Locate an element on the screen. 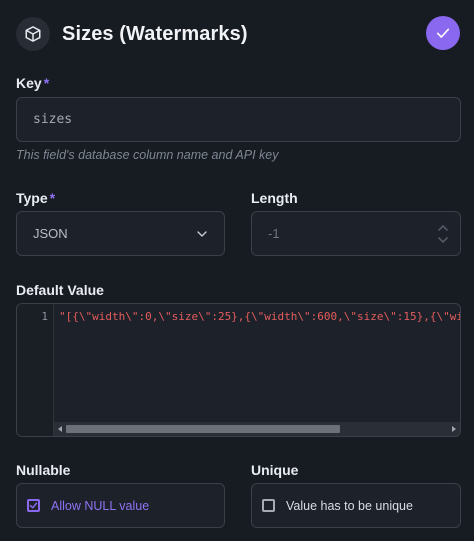  scrollbar-thumb is located at coordinates (203, 429).